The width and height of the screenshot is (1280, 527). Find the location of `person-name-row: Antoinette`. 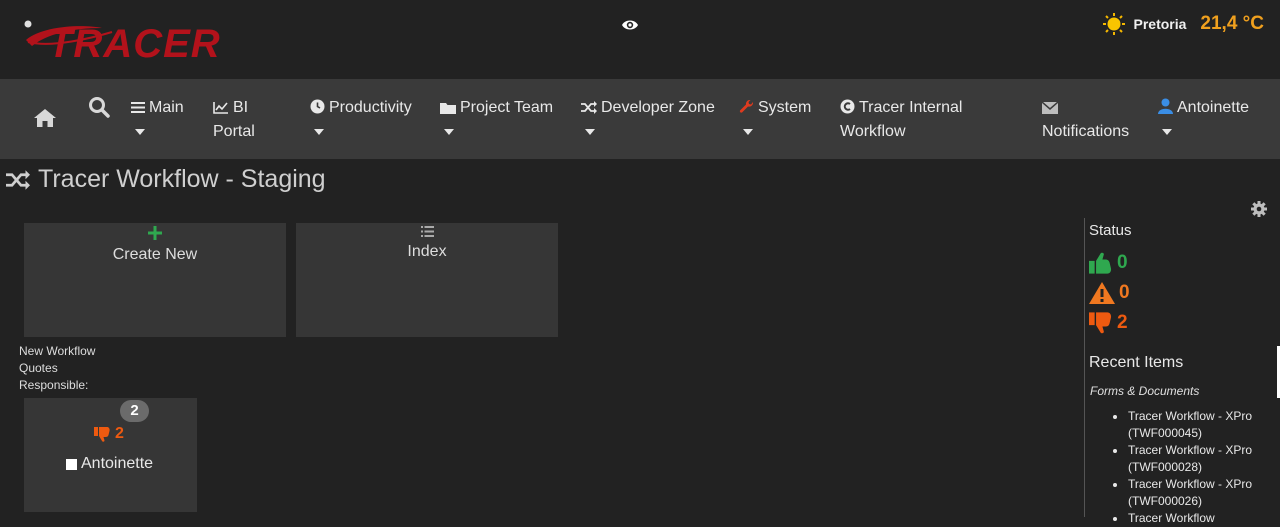

person-name-row: Antoinette is located at coordinates (109, 464).